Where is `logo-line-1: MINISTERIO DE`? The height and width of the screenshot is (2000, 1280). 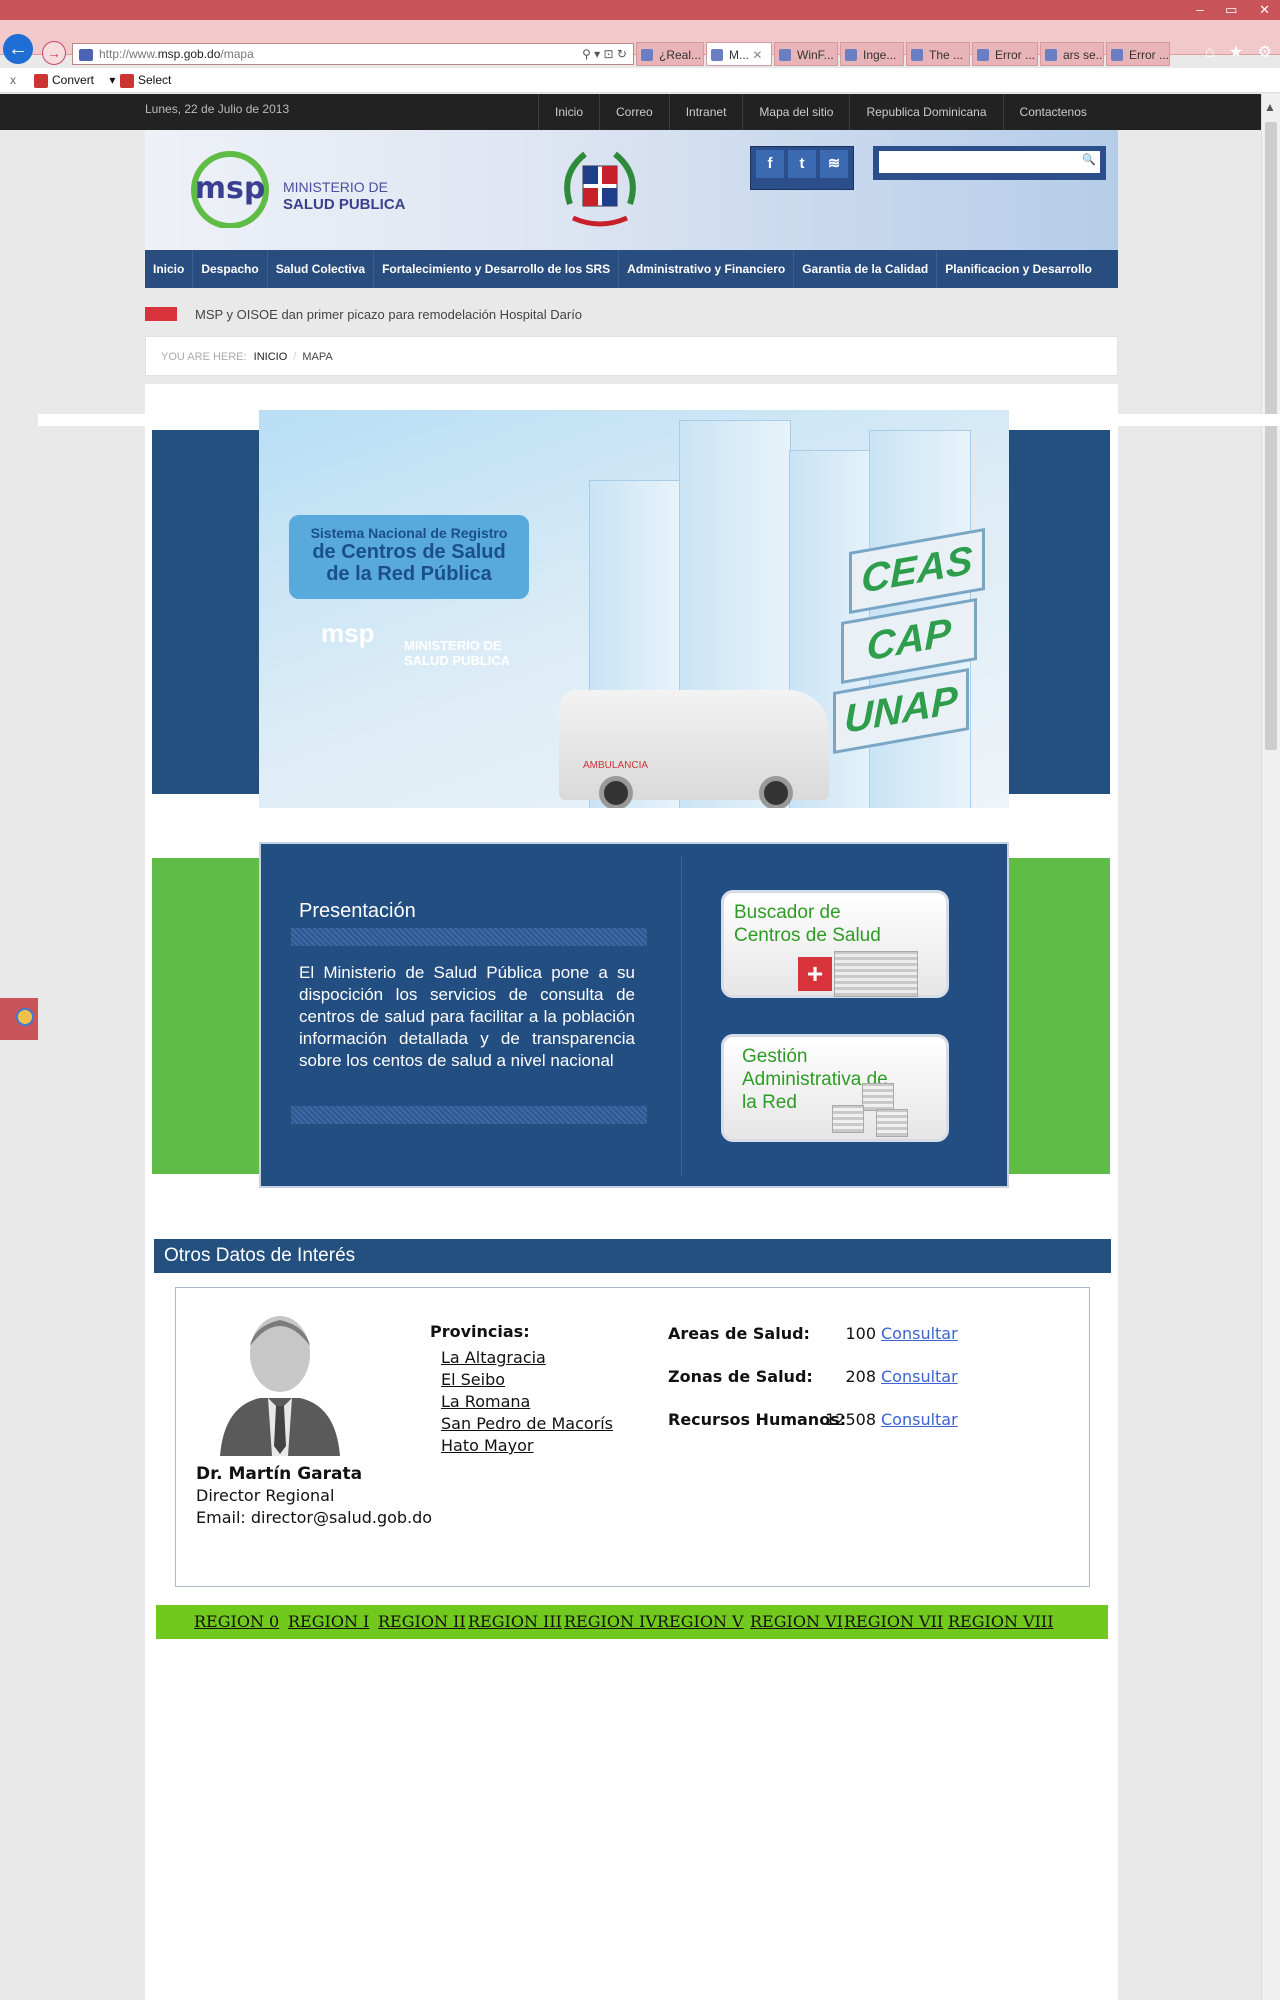
logo-line-1: MINISTERIO DE is located at coordinates (336, 187).